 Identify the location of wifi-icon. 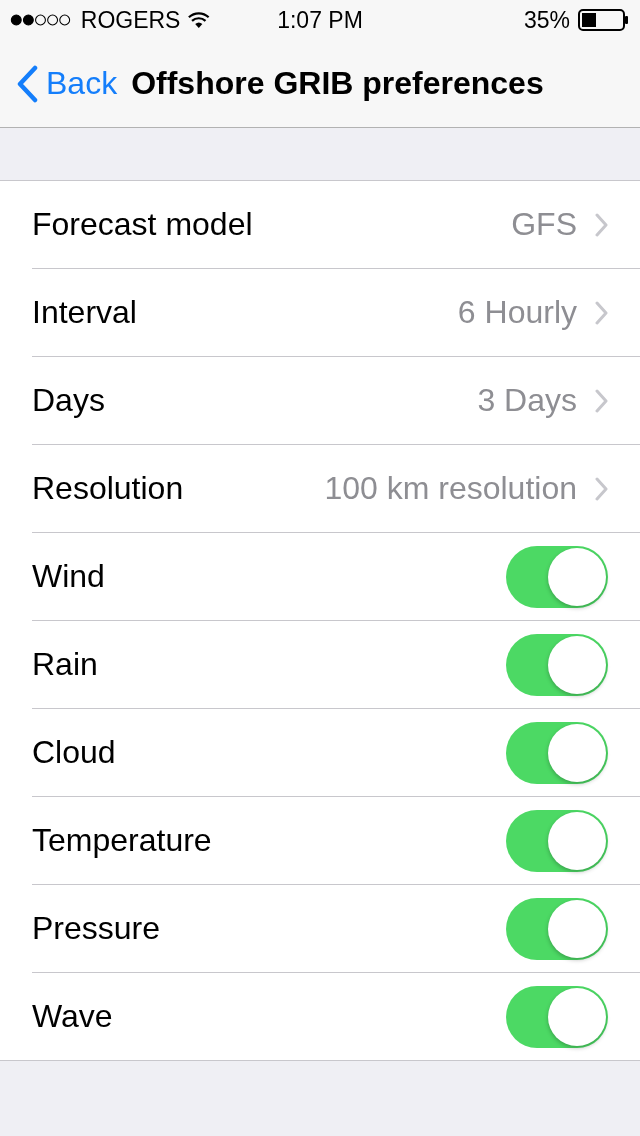
(199, 20).